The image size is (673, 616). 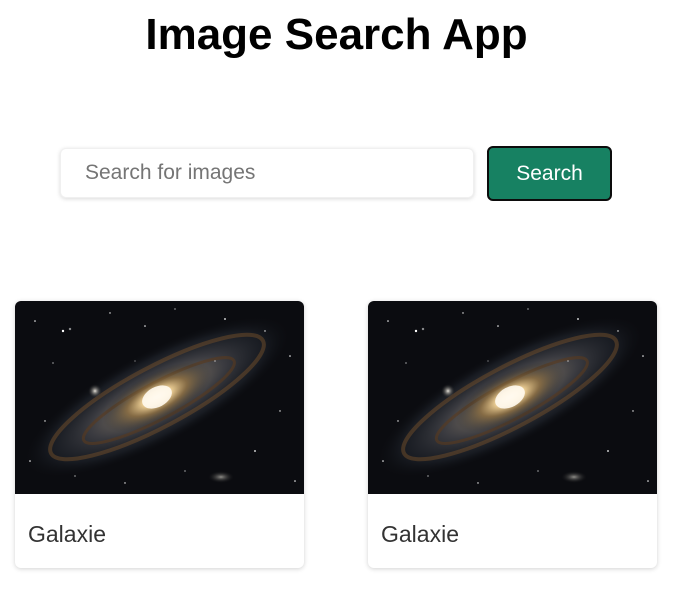 What do you see at coordinates (549, 173) in the screenshot?
I see `search-button: Search` at bounding box center [549, 173].